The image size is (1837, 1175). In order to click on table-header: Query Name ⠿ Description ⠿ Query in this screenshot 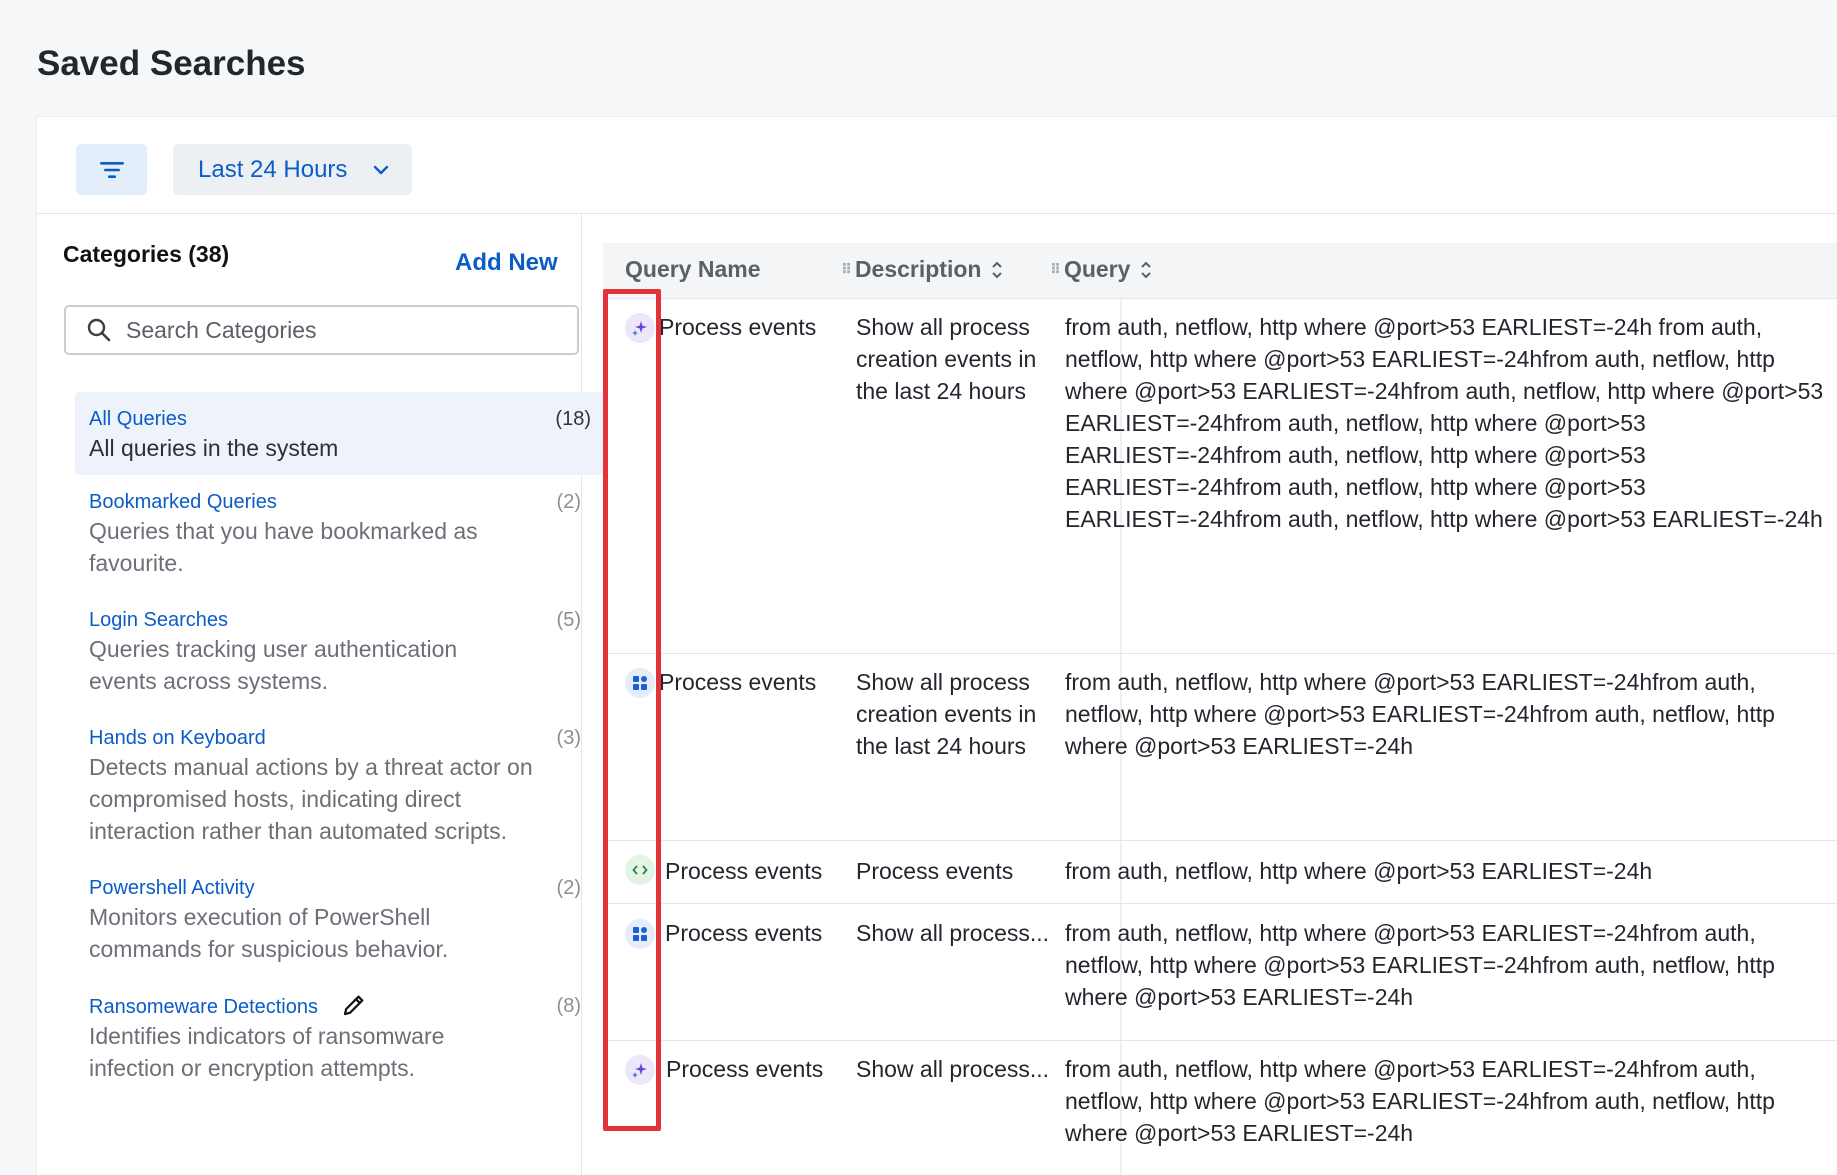, I will do `click(1220, 271)`.